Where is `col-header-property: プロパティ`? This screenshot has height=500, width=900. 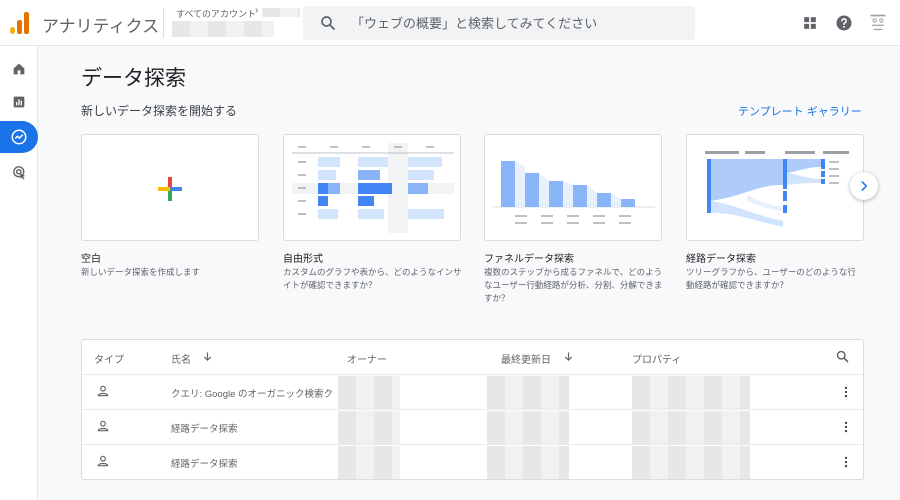 col-header-property: プロパティ is located at coordinates (656, 358).